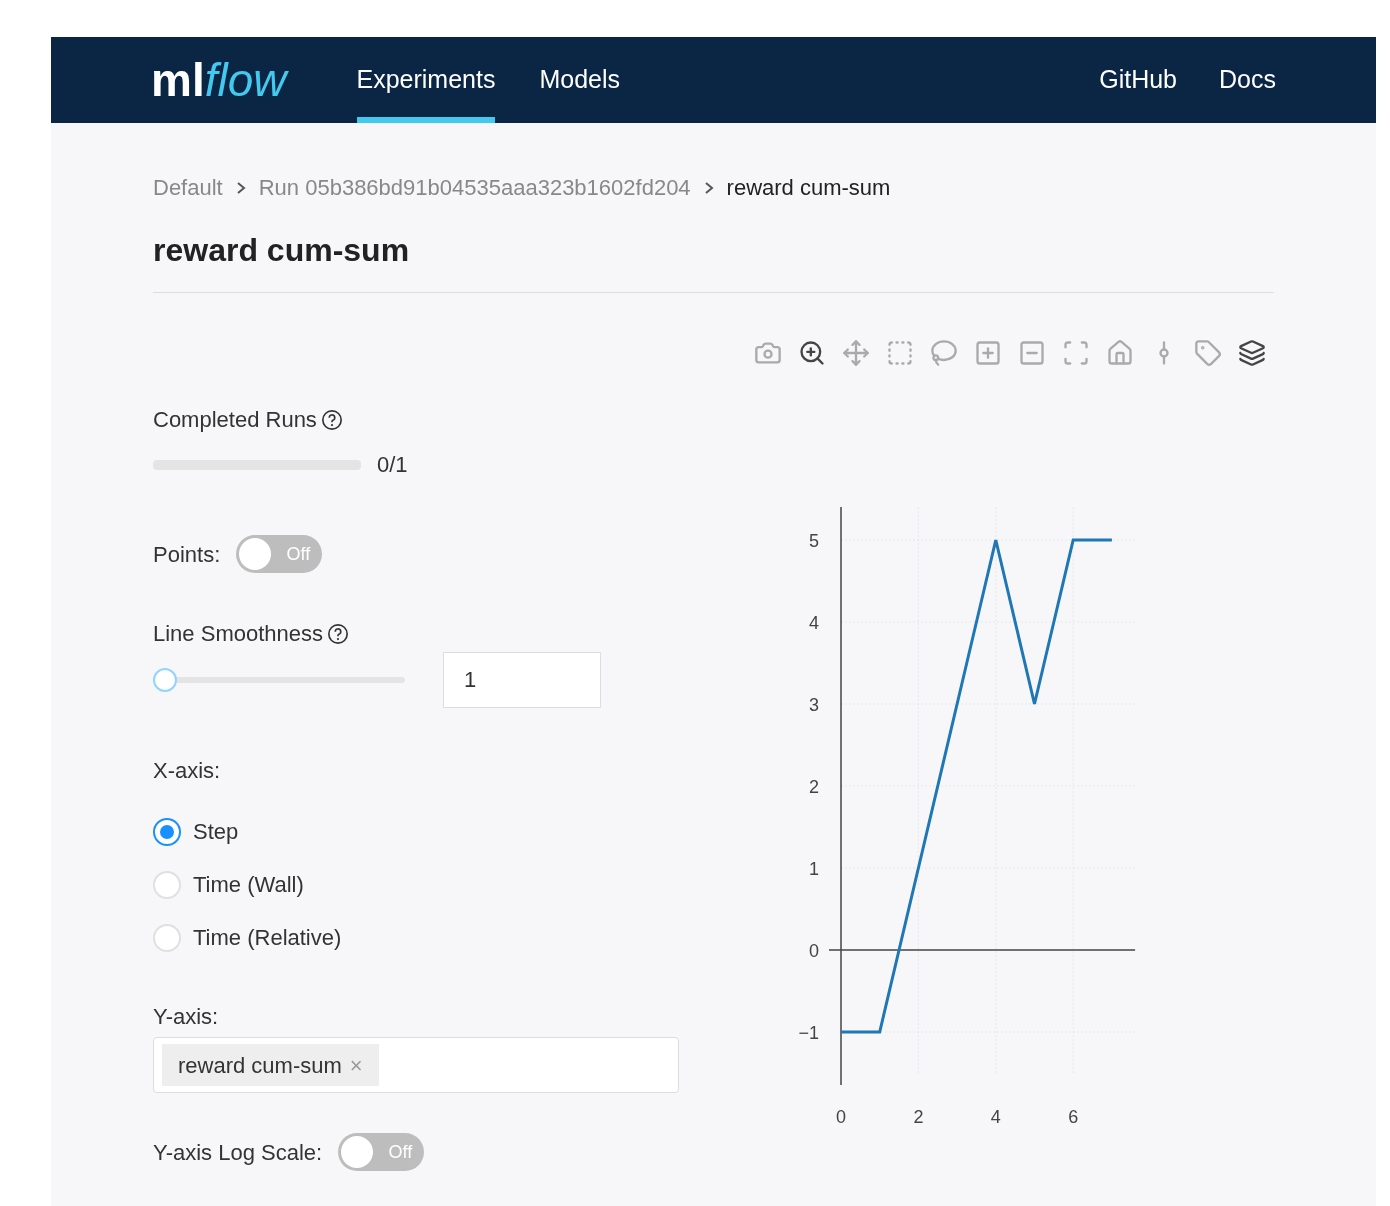 This screenshot has height=1206, width=1390. I want to click on autoscale-icon, so click(1076, 353).